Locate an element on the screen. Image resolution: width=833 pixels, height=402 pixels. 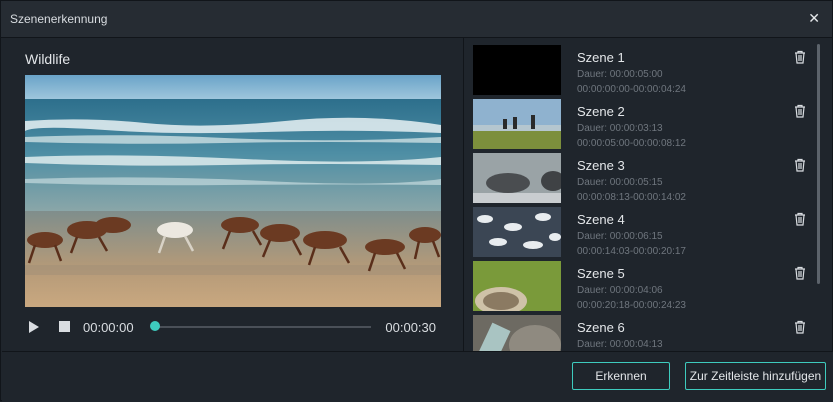
scene-list-scrollbar is located at coordinates (818, 164).